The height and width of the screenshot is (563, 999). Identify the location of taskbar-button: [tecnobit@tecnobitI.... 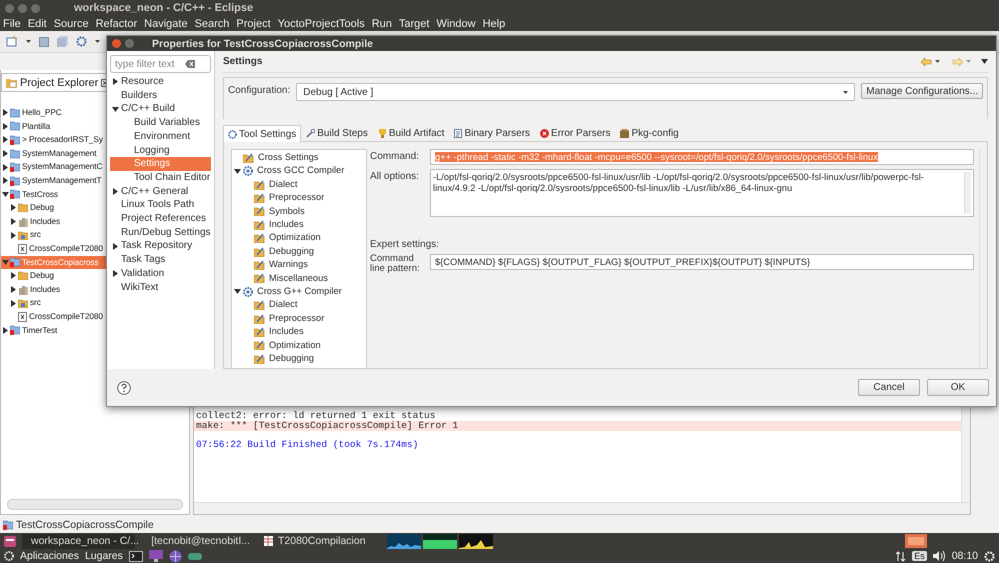
(197, 541).